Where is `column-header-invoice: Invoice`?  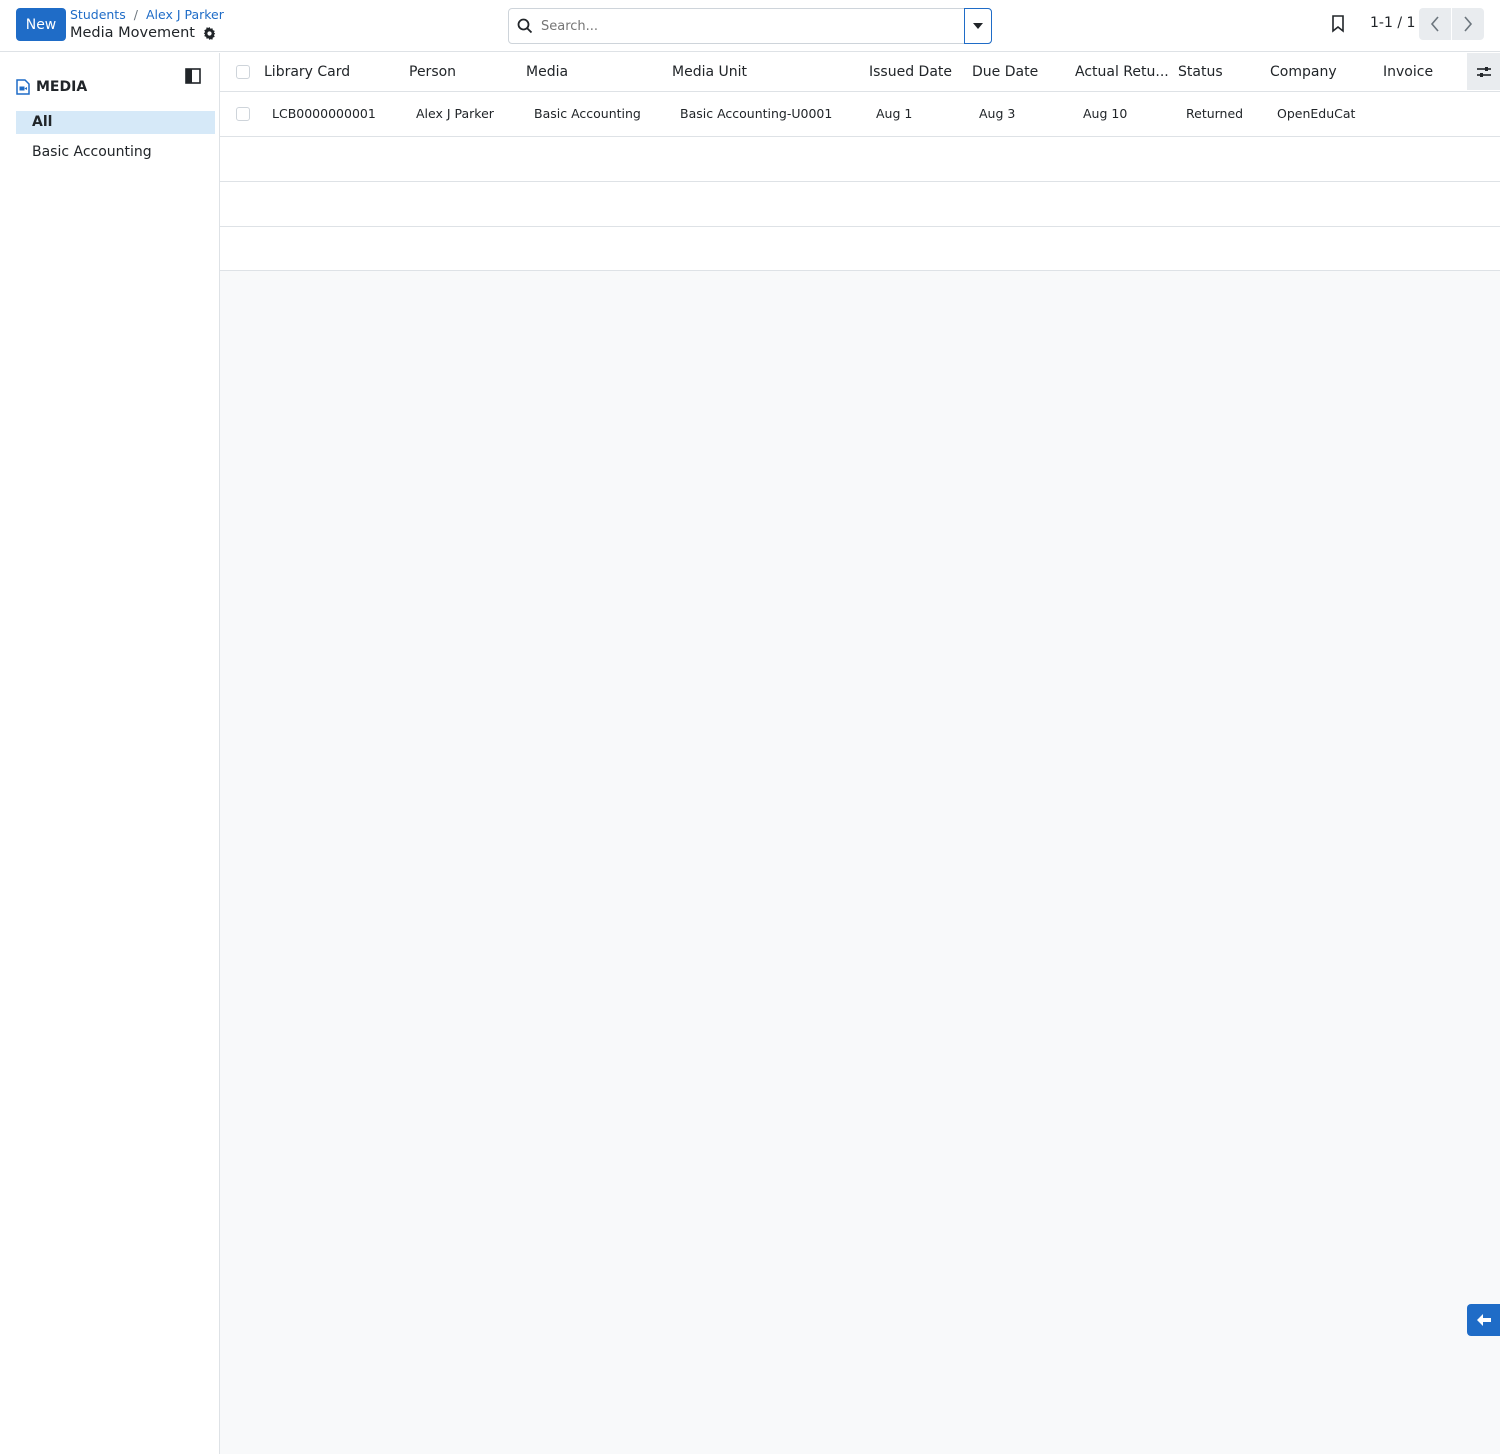 column-header-invoice: Invoice is located at coordinates (1423, 72).